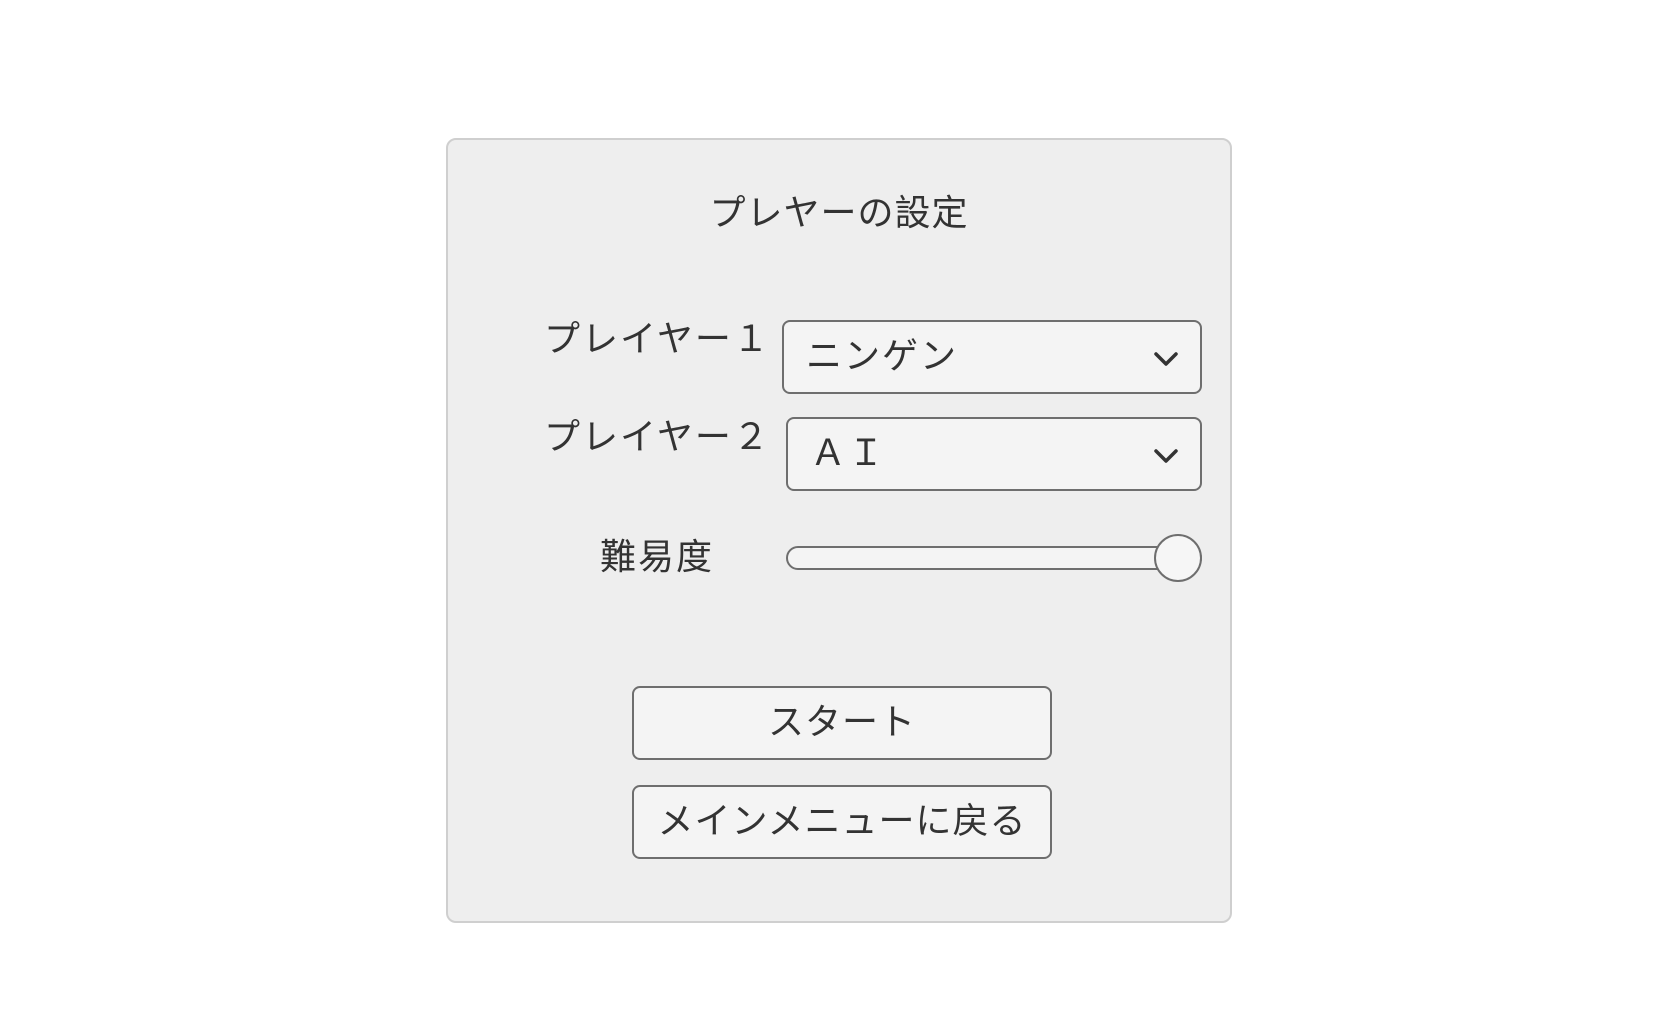 The width and height of the screenshot is (1672, 1015). Describe the element at coordinates (839, 213) in the screenshot. I see `panel-title: プレヤーの設定` at that location.